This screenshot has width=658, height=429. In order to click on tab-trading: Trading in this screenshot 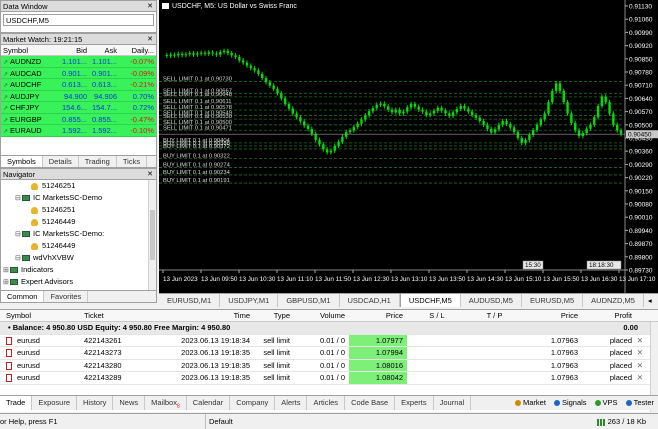, I will do `click(98, 161)`.